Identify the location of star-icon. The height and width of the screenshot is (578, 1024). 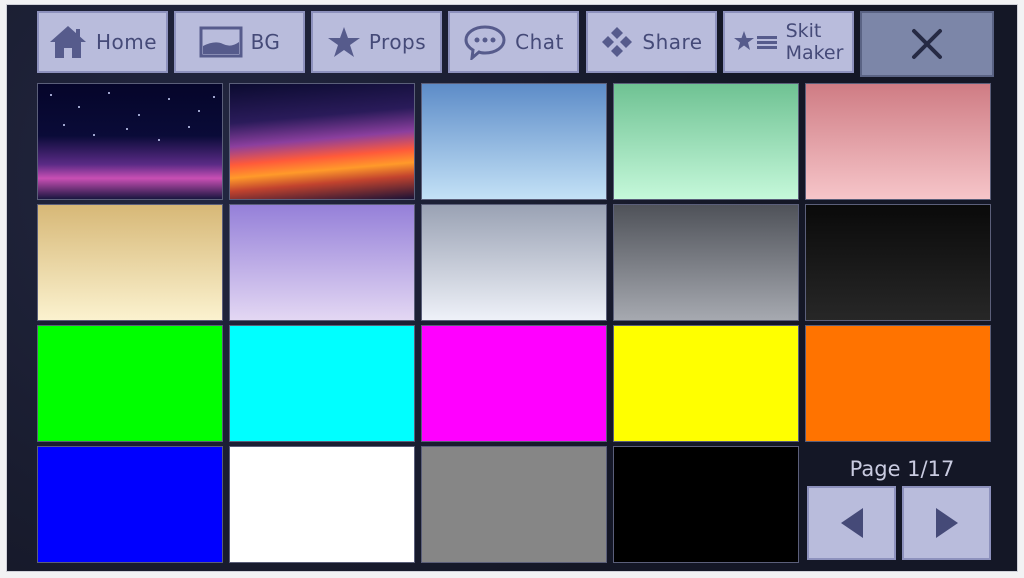
(343, 42).